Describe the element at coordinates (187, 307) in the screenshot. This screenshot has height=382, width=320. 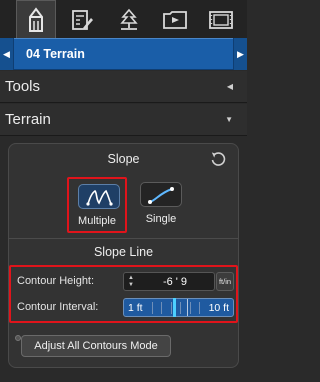
I see `slider-track-marker` at that location.